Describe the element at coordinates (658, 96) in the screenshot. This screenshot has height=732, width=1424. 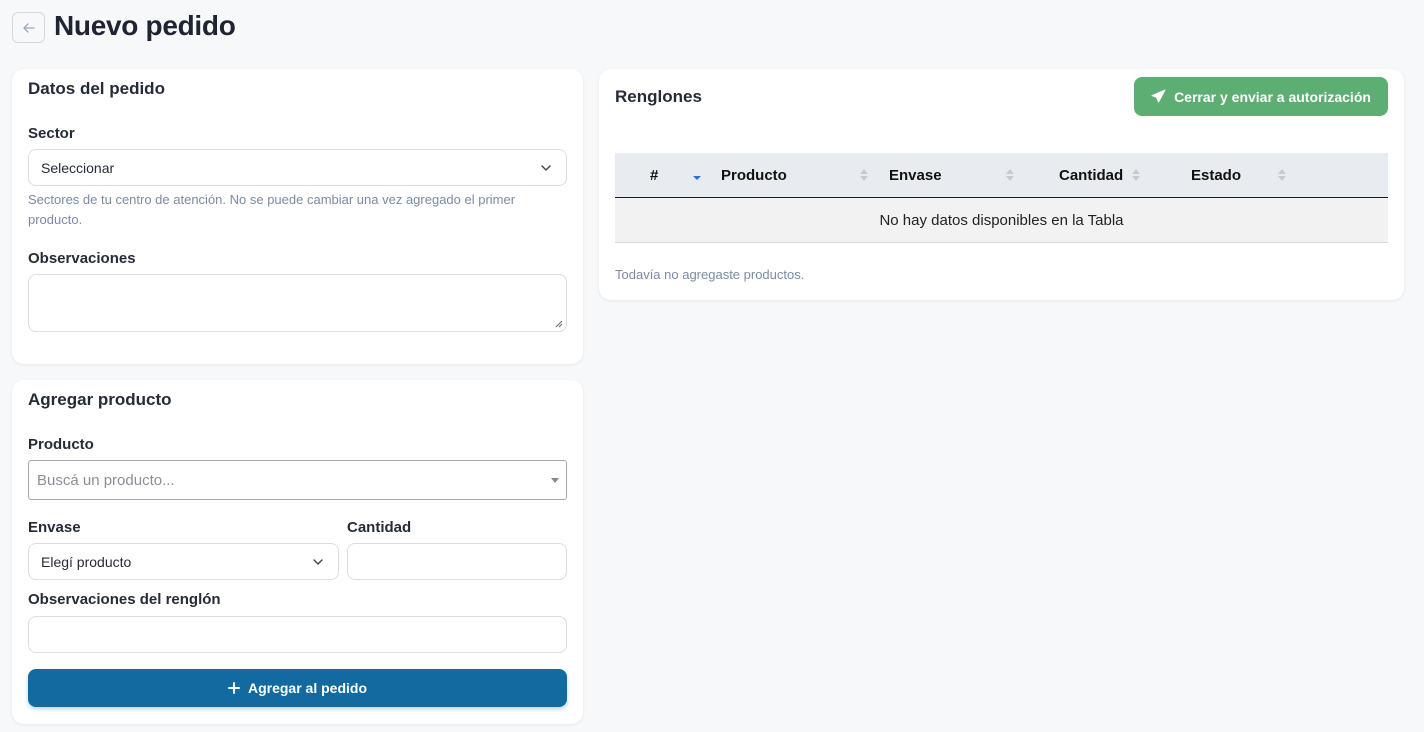
I see `order-lines-title: Renglones` at that location.